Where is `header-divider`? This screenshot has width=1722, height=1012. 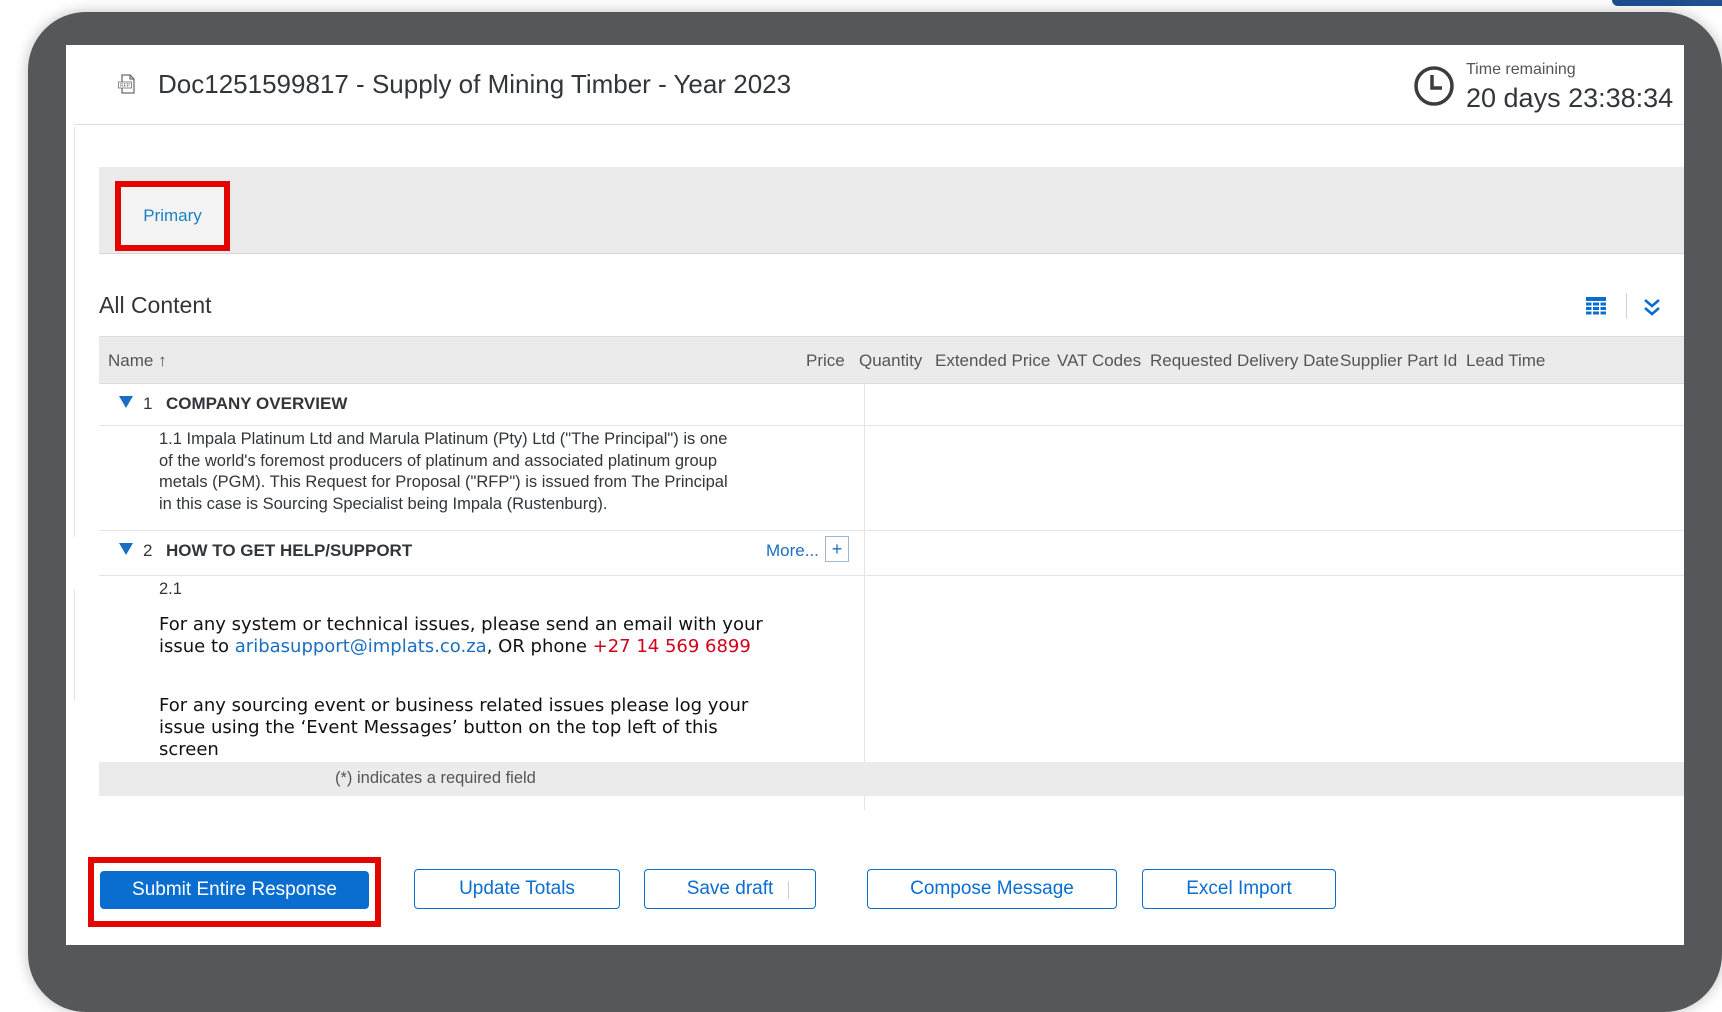
header-divider is located at coordinates (879, 124).